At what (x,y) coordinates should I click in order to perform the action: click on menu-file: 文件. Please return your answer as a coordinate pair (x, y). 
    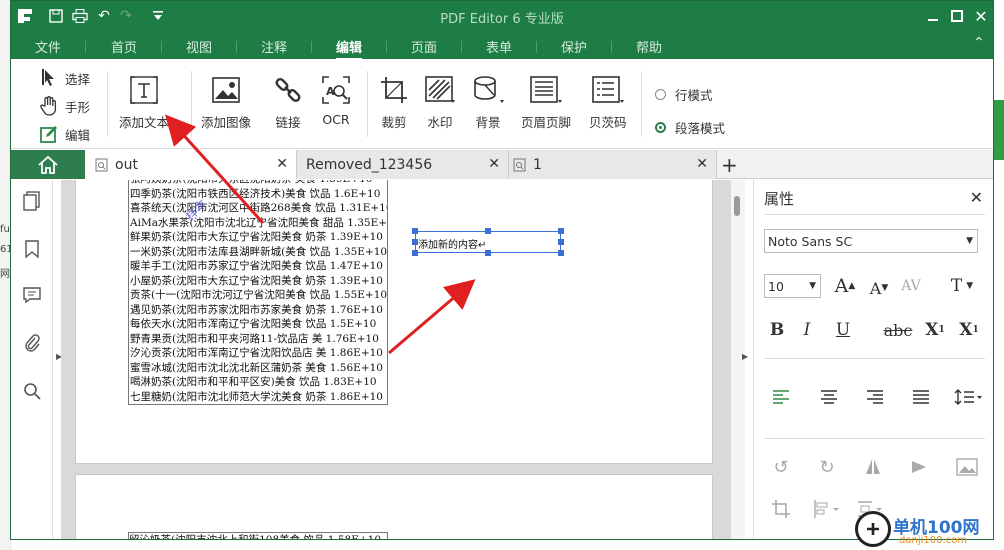
    Looking at the image, I should click on (48, 46).